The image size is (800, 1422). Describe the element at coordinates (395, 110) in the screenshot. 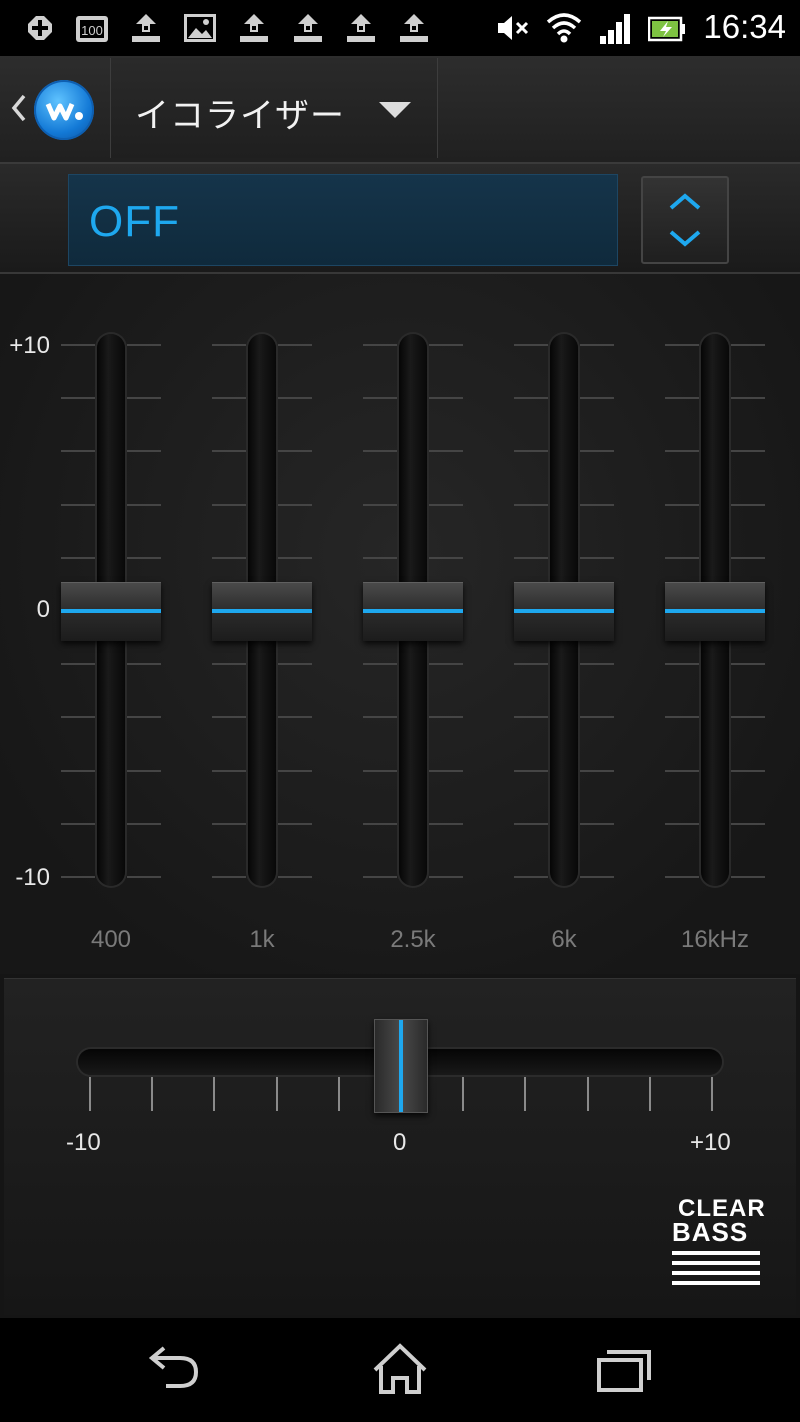

I see `dropdown-arrow-icon` at that location.